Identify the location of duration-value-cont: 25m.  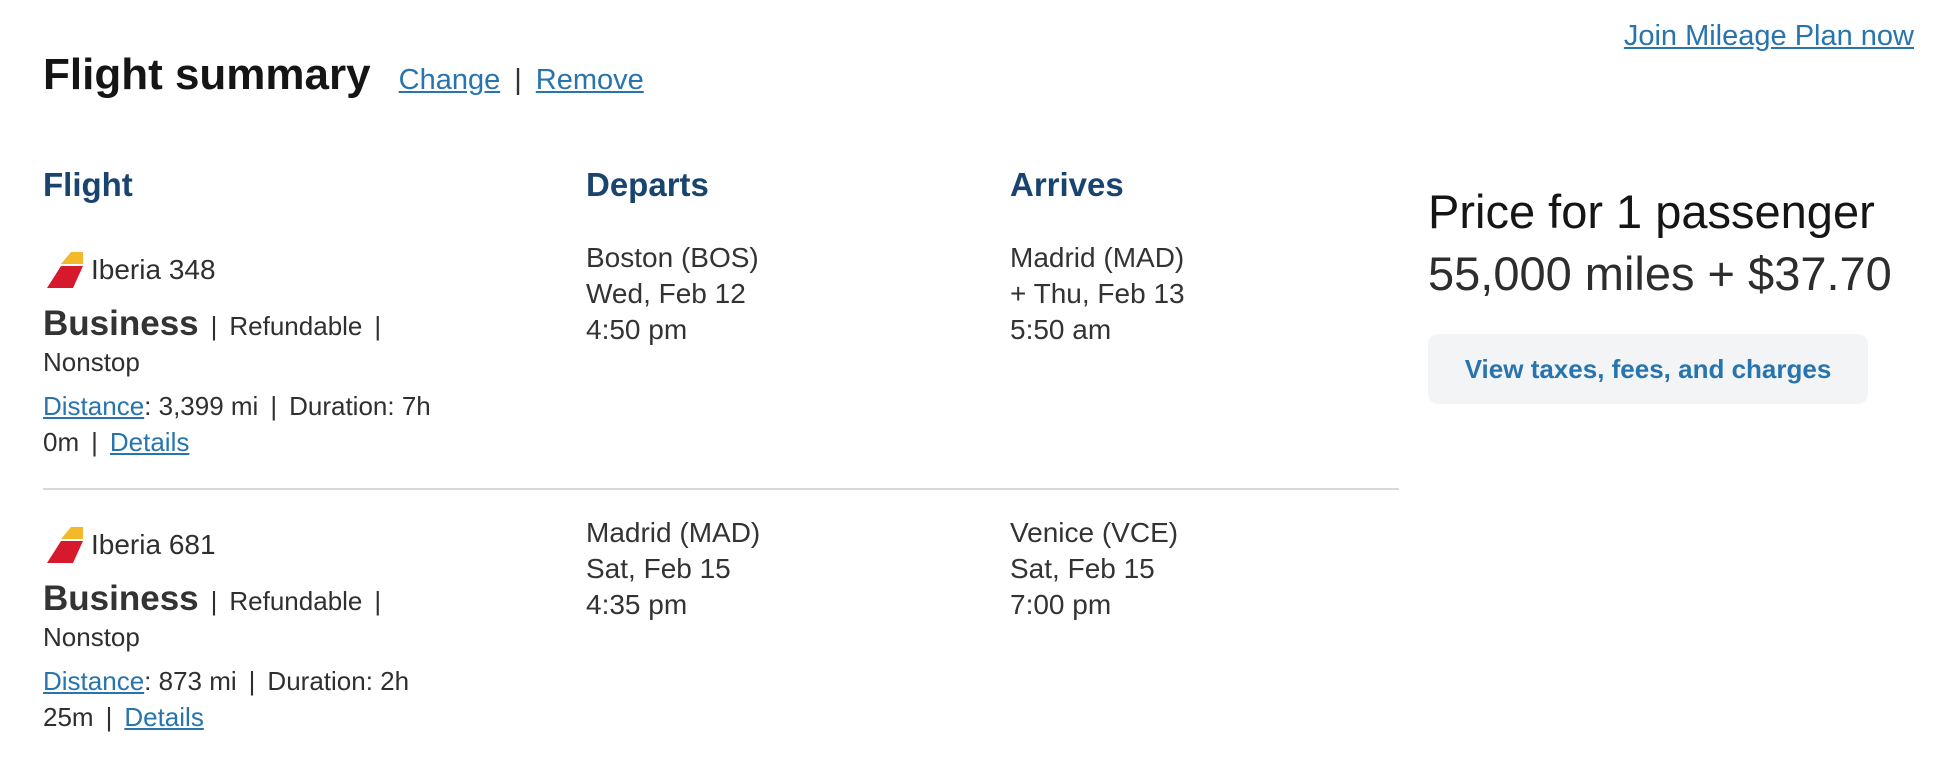
(68, 717).